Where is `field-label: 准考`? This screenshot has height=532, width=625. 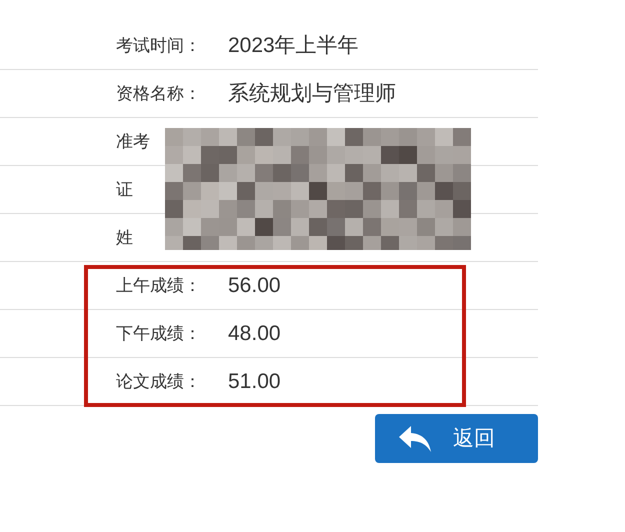 field-label: 准考 is located at coordinates (133, 141).